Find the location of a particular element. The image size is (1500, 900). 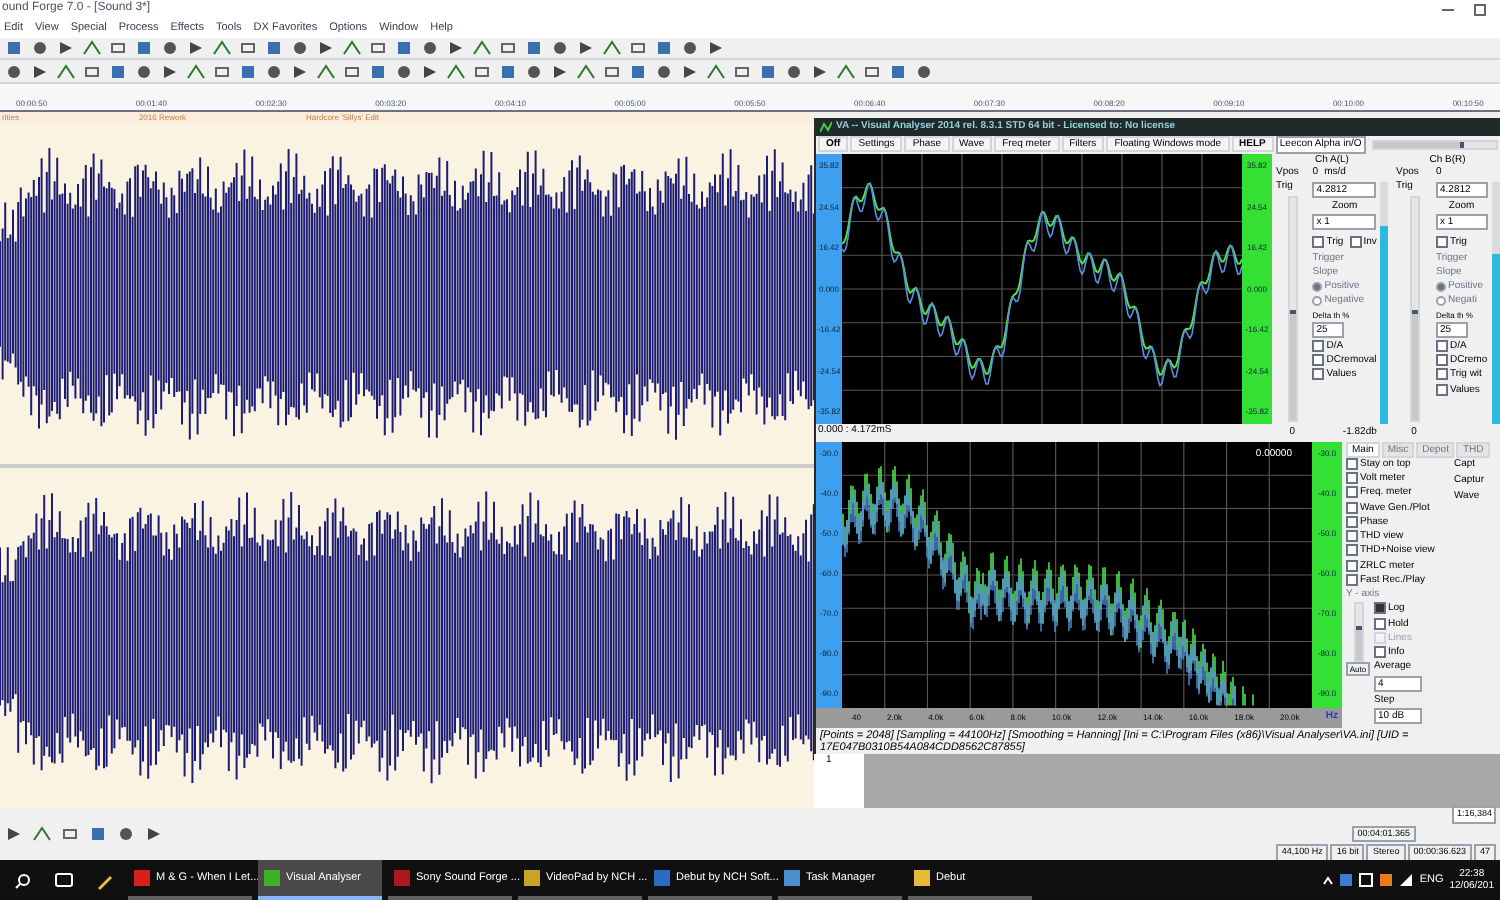

search-icon is located at coordinates (23, 880).